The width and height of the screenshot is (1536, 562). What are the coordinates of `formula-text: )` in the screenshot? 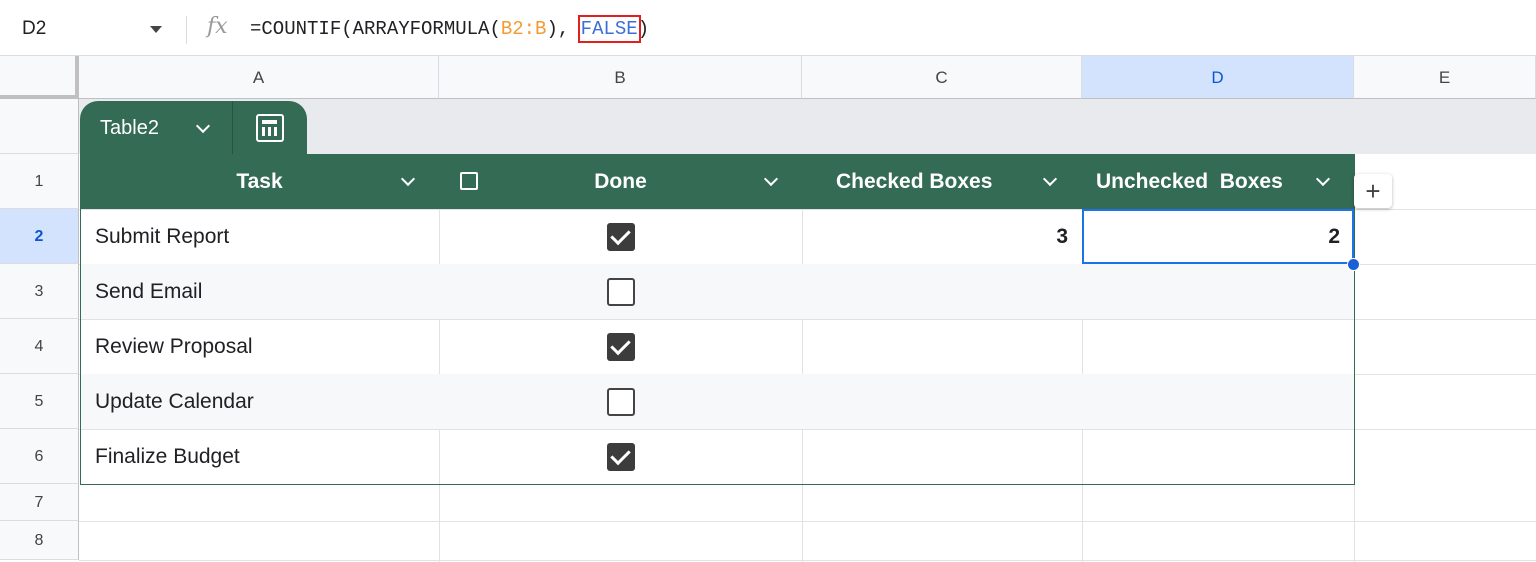 It's located at (643, 29).